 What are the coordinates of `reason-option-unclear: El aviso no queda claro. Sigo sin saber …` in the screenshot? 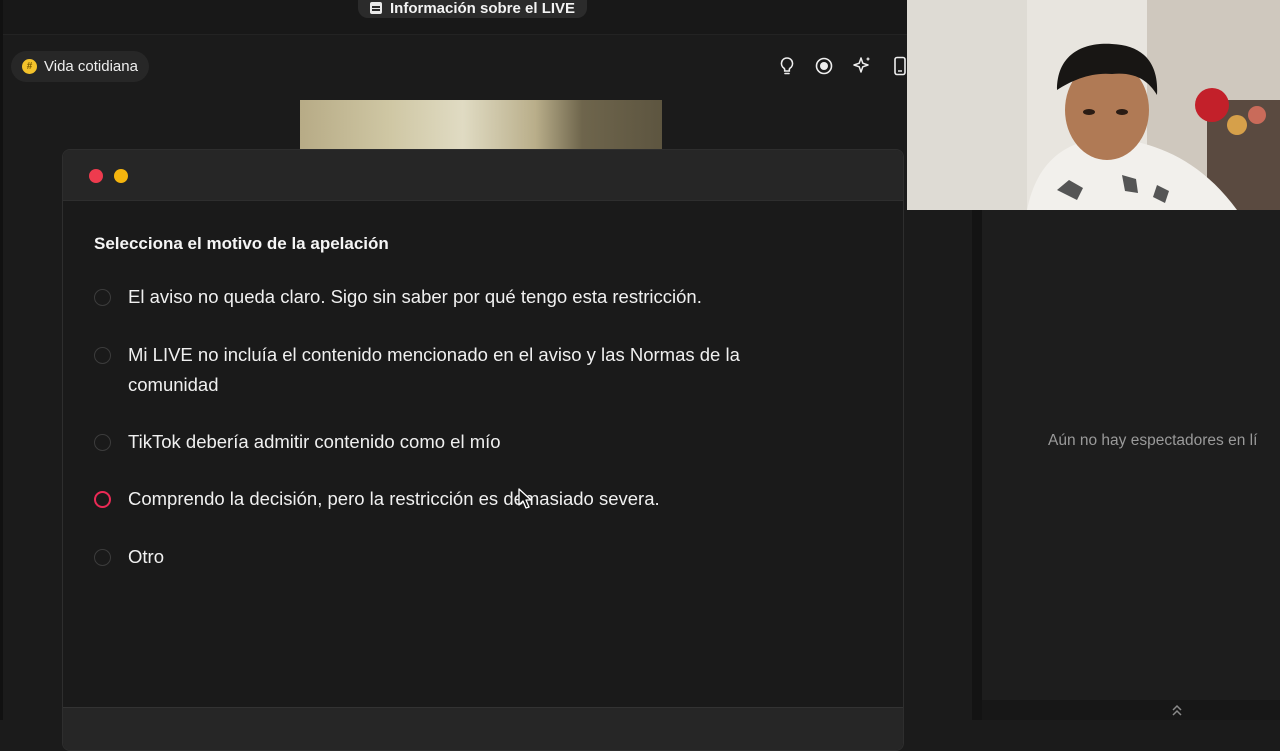 It's located at (461, 299).